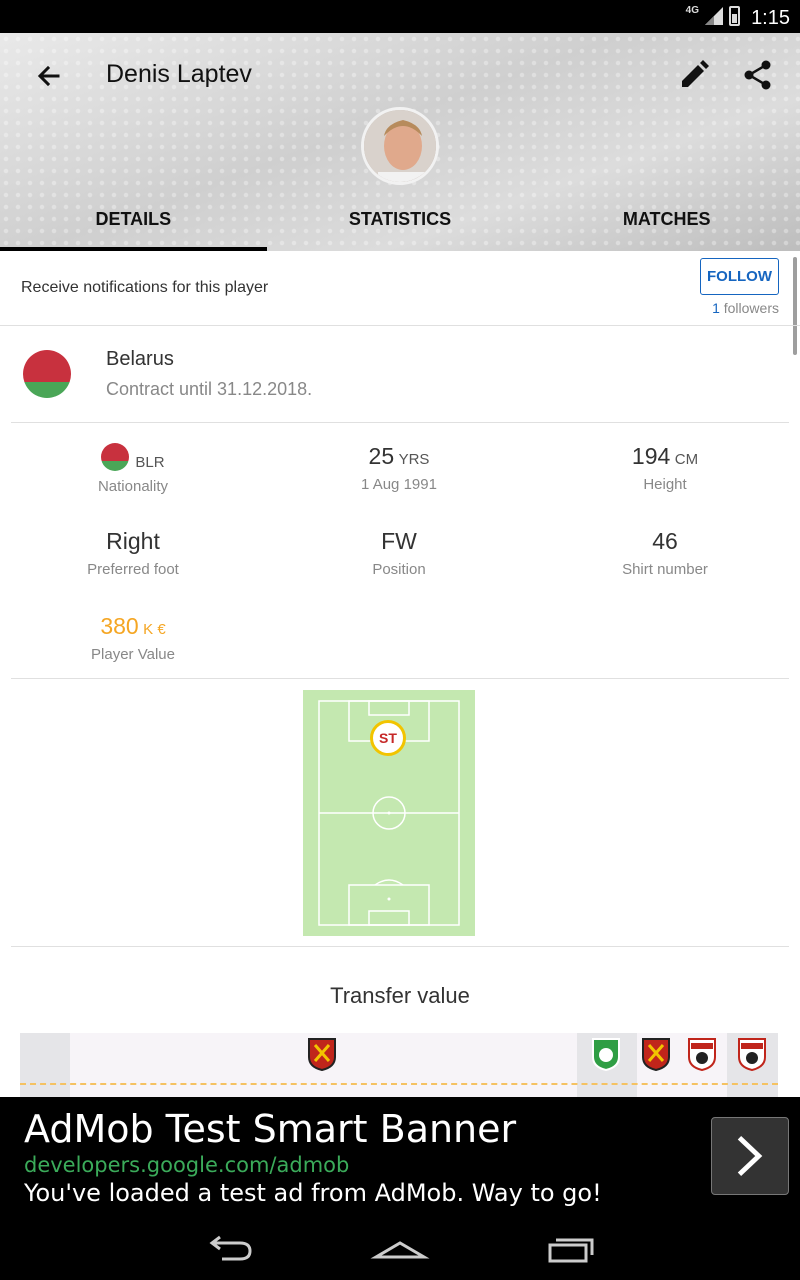  I want to click on clock: 1:15, so click(770, 18).